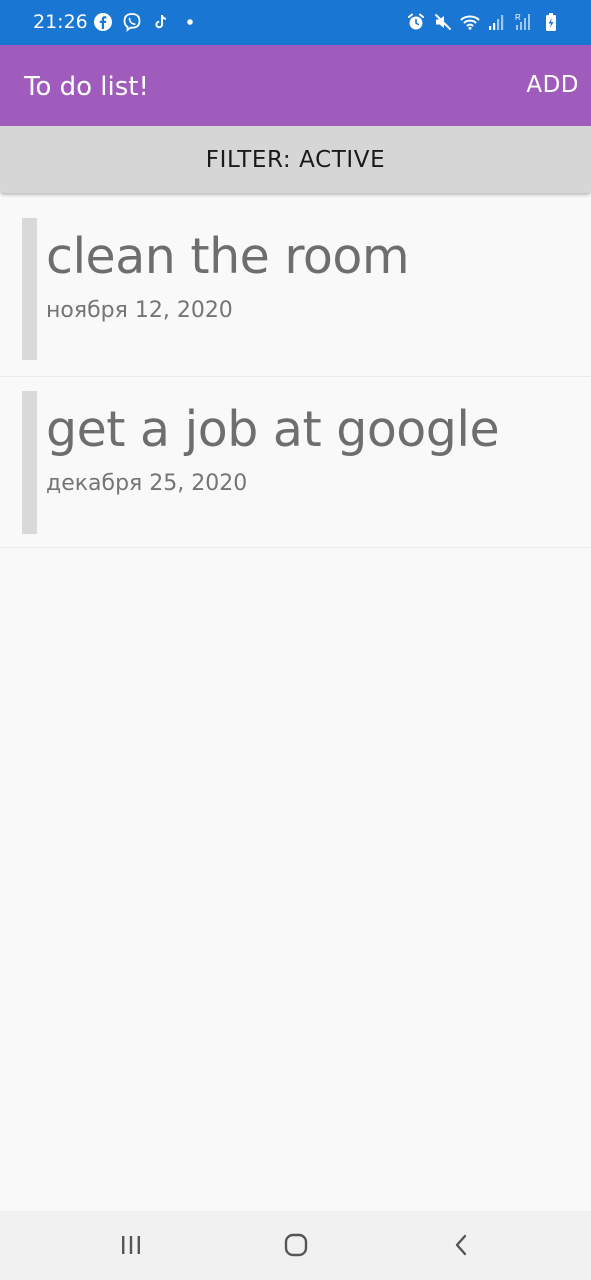 This screenshot has height=1280, width=591. What do you see at coordinates (295, 463) in the screenshot?
I see `list-item: get a job at google декабря 25, 2020` at bounding box center [295, 463].